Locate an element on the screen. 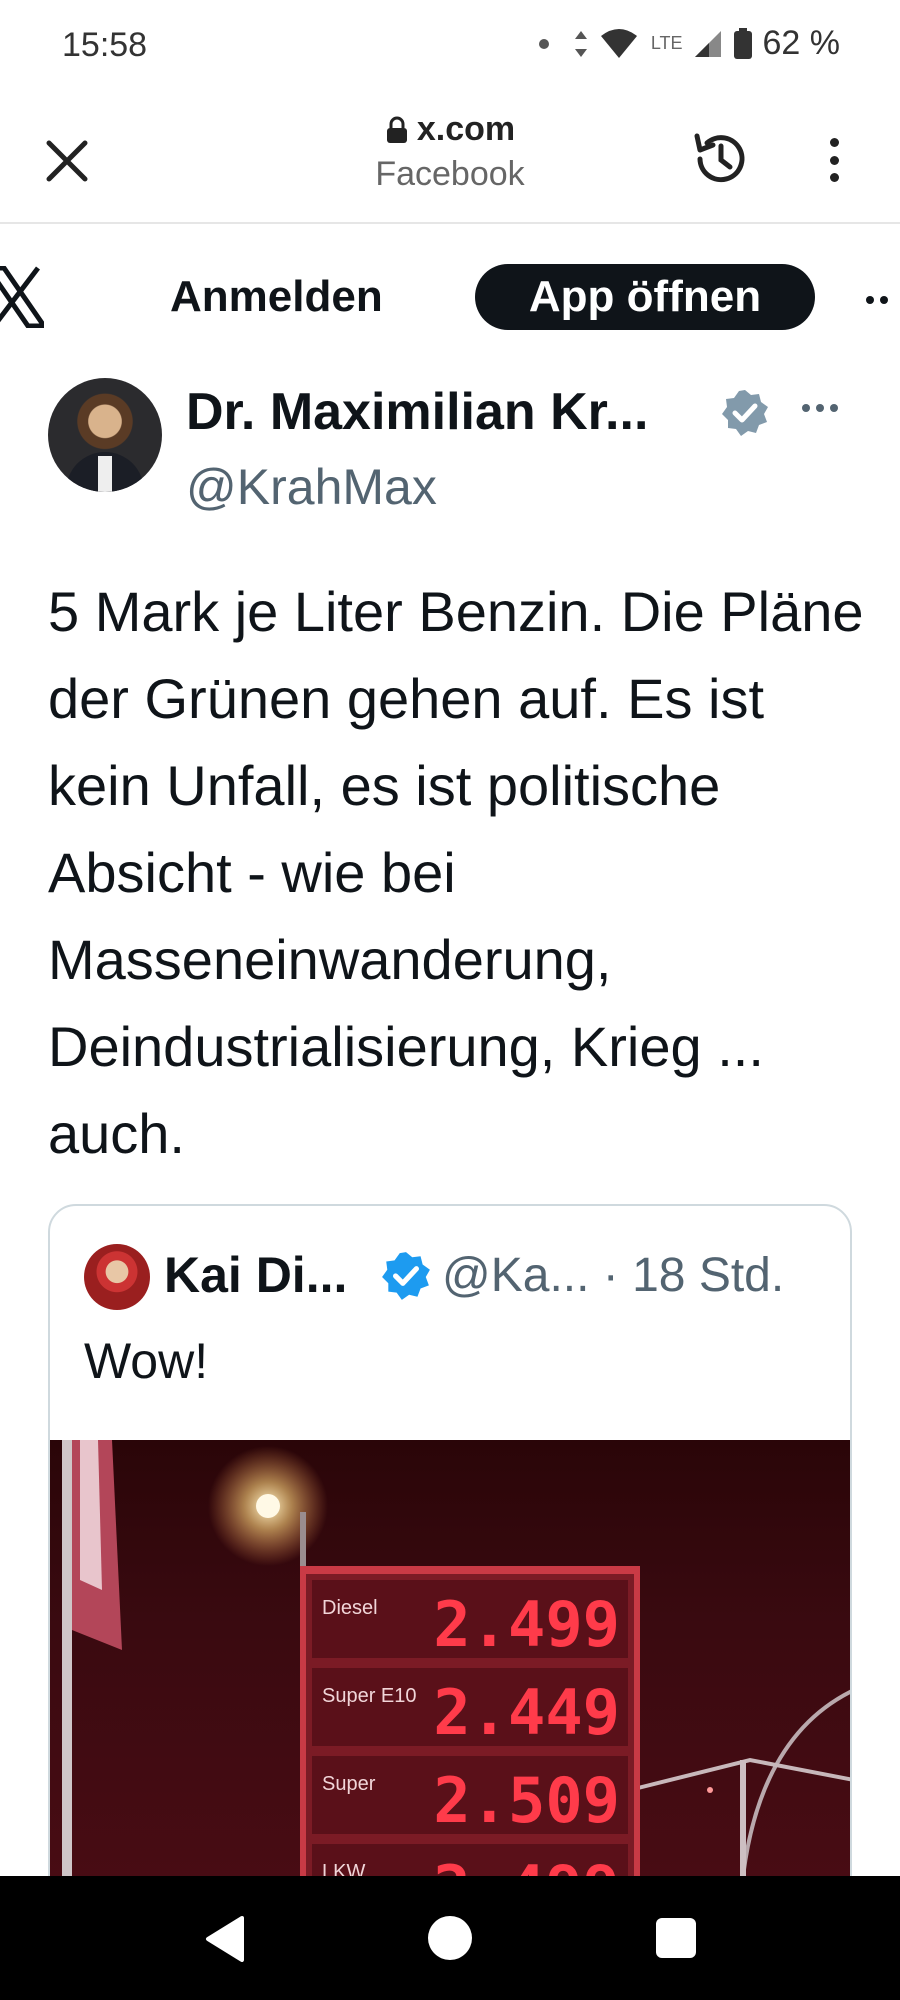 This screenshot has width=900, height=2000. url-line: x.com is located at coordinates (450, 129).